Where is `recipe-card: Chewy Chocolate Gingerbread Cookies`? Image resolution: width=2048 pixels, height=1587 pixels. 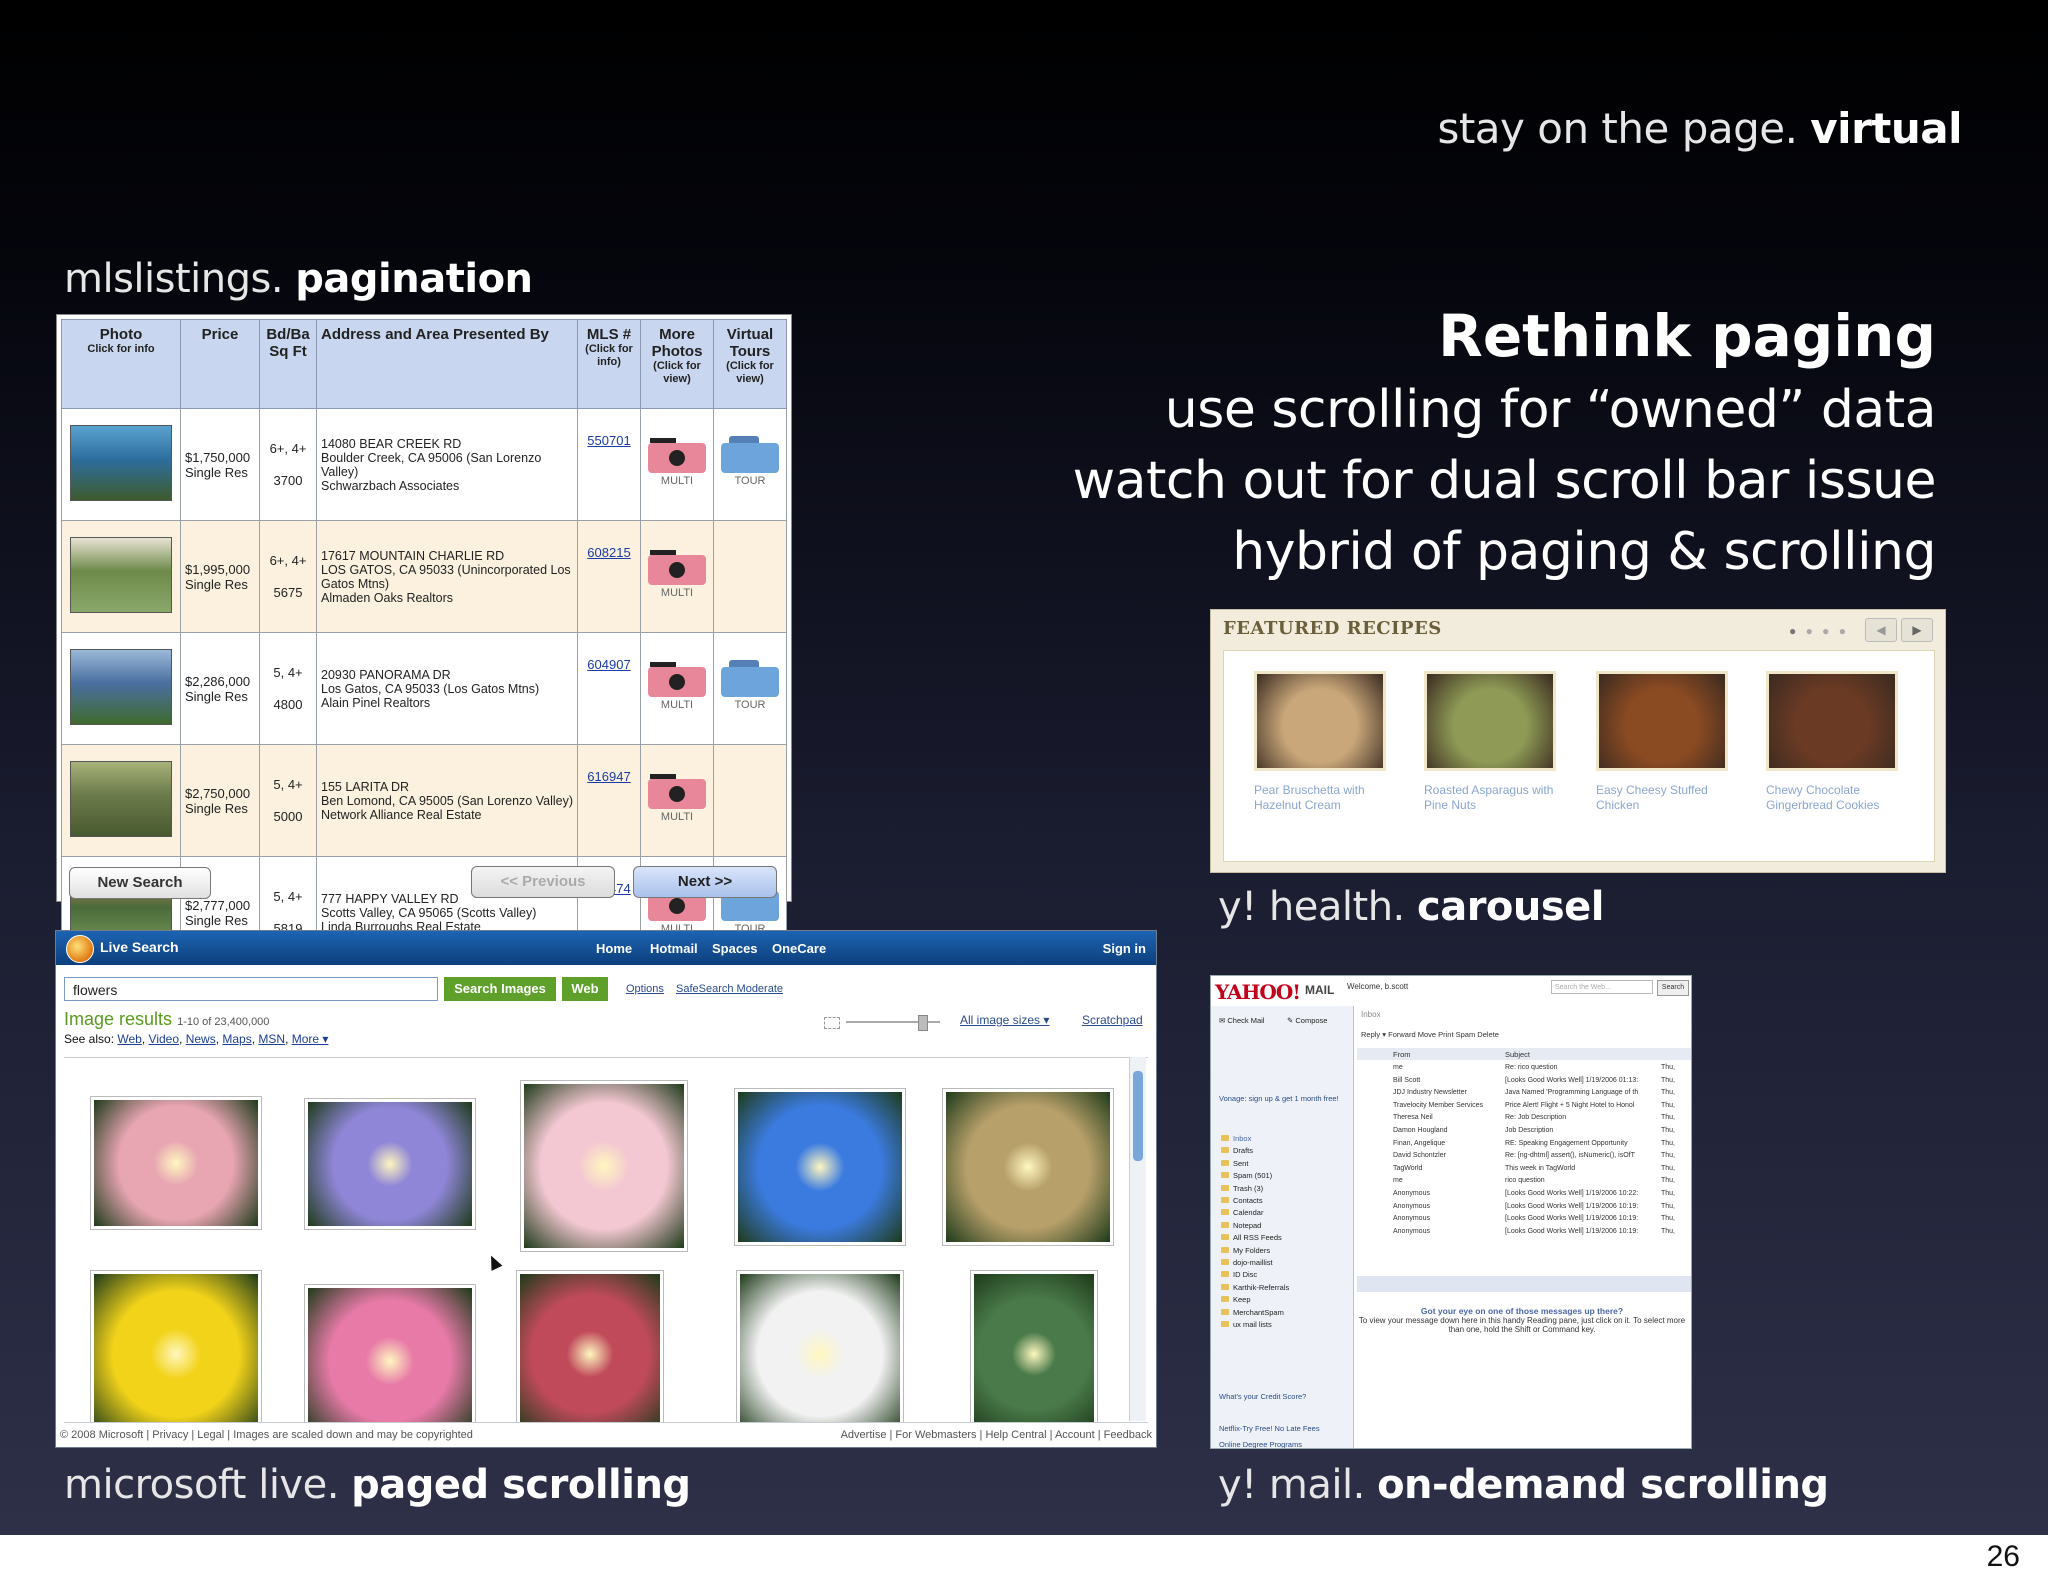
recipe-card: Chewy Chocolate Gingerbread Cookies is located at coordinates (1832, 742).